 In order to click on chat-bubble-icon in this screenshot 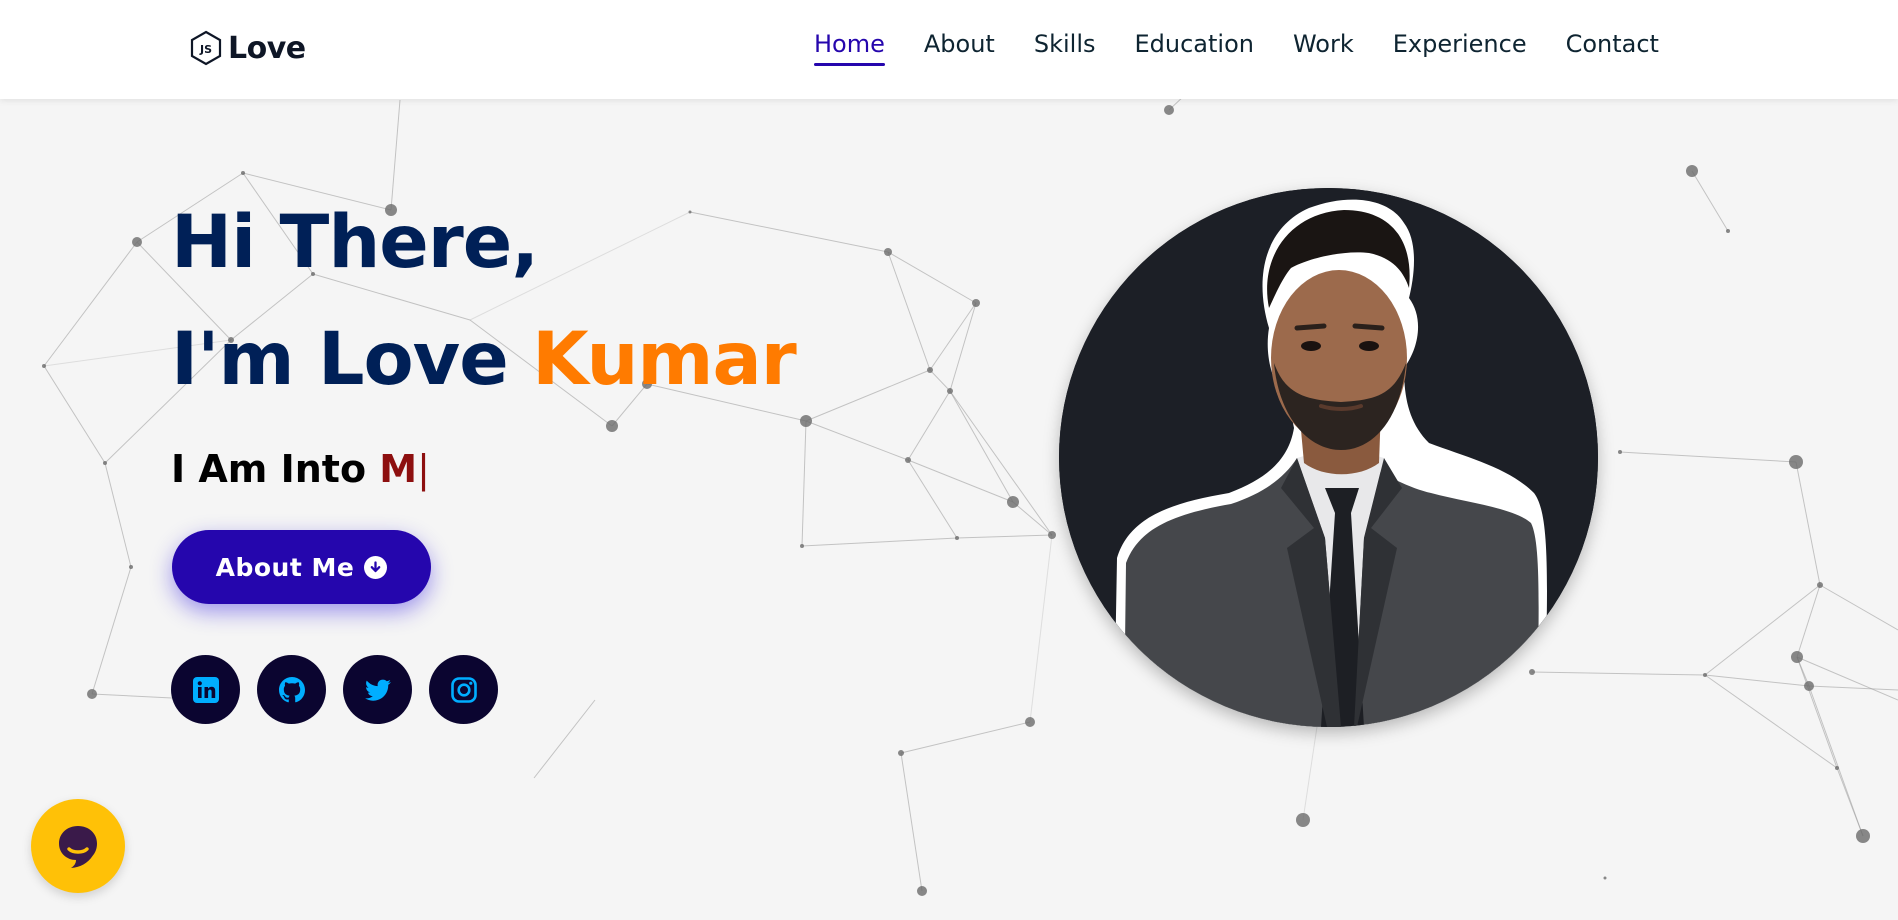, I will do `click(78, 847)`.